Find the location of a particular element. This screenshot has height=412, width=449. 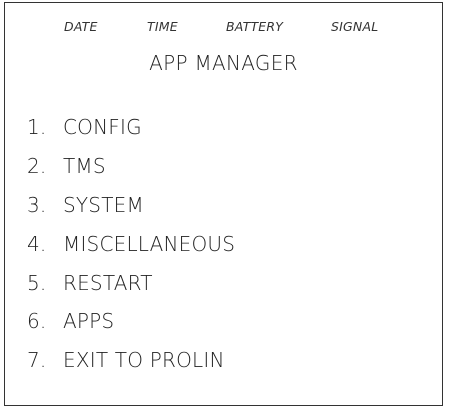

menu-item-number: 6. is located at coordinates (37, 321).